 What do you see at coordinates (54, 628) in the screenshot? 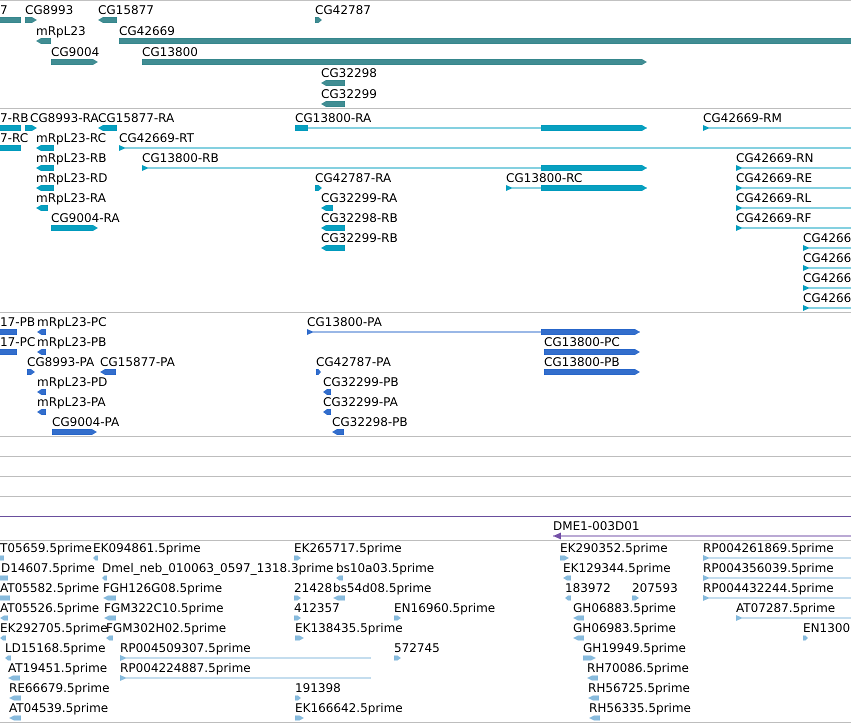
I see `feature-label: EK292705.5prime` at bounding box center [54, 628].